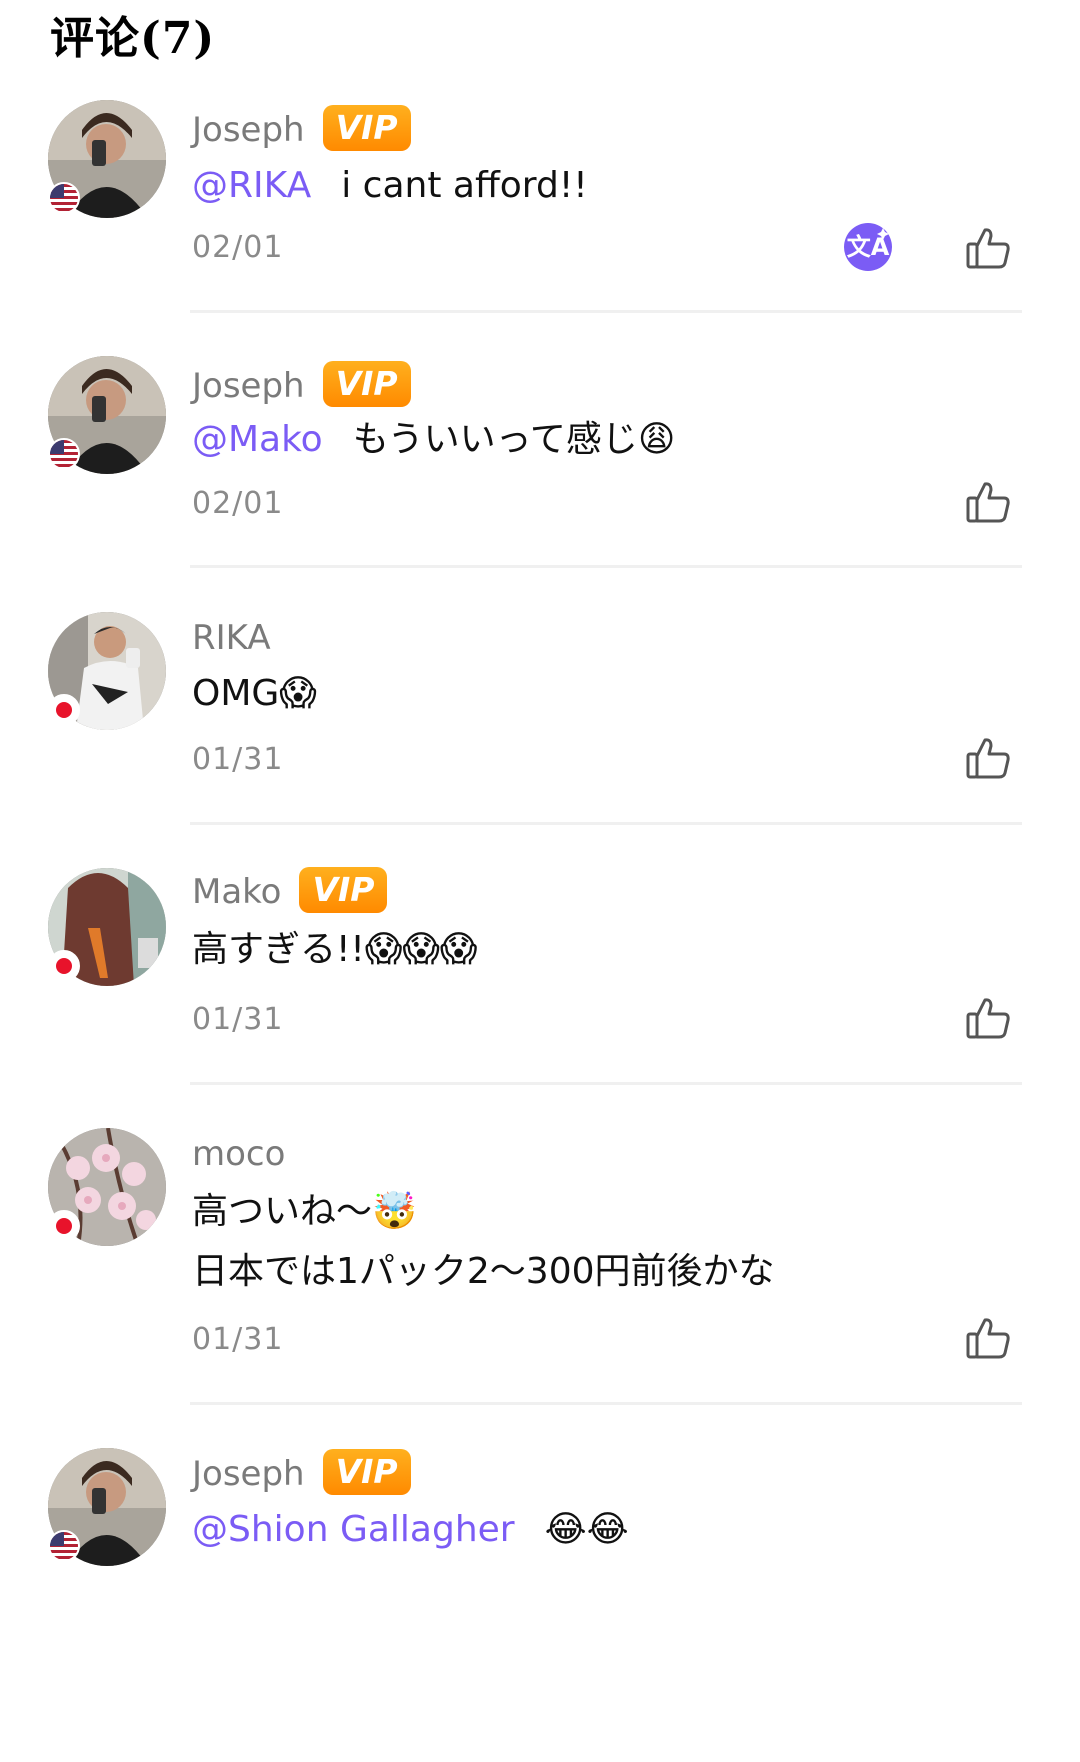 The width and height of the screenshot is (1080, 1762). I want to click on page-title: 评论(7), so click(133, 38).